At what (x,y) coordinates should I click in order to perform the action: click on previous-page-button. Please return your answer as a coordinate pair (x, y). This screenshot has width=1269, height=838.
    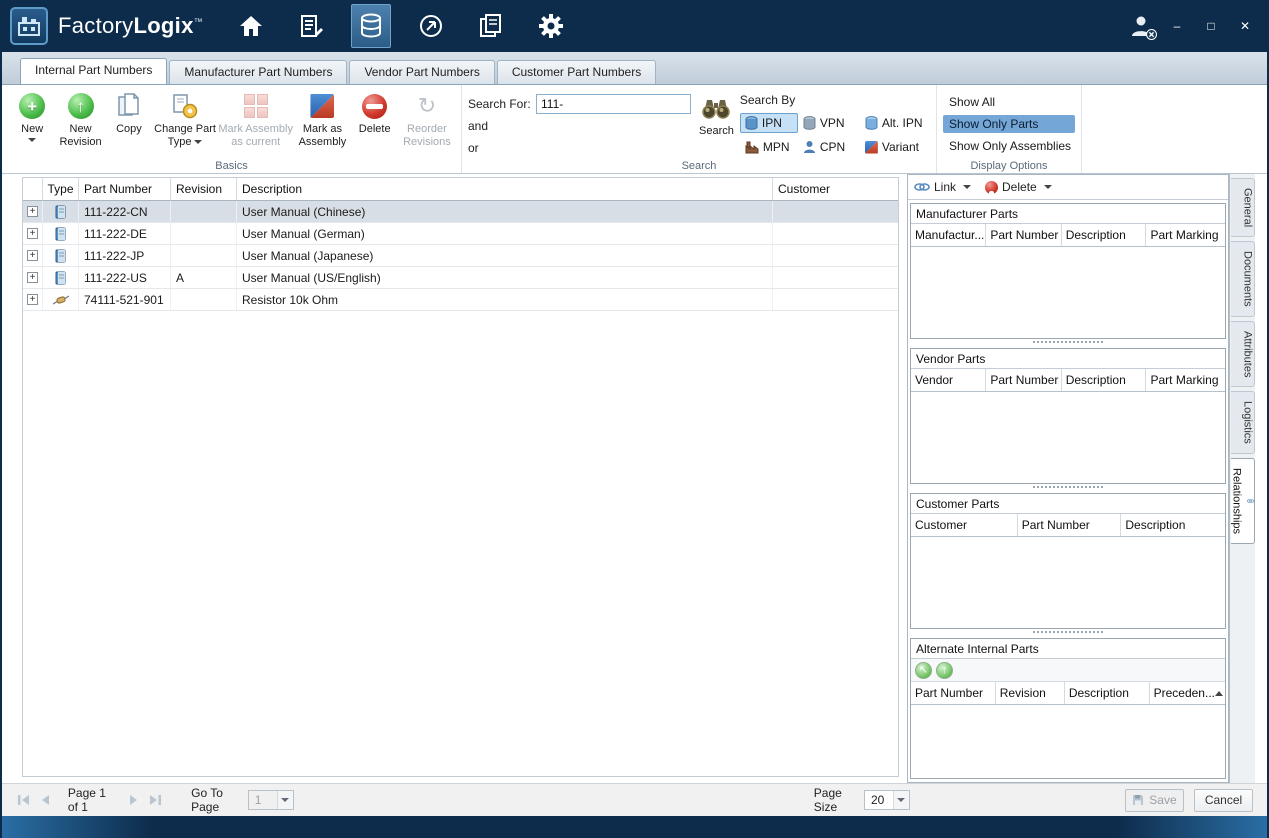
    Looking at the image, I should click on (45, 800).